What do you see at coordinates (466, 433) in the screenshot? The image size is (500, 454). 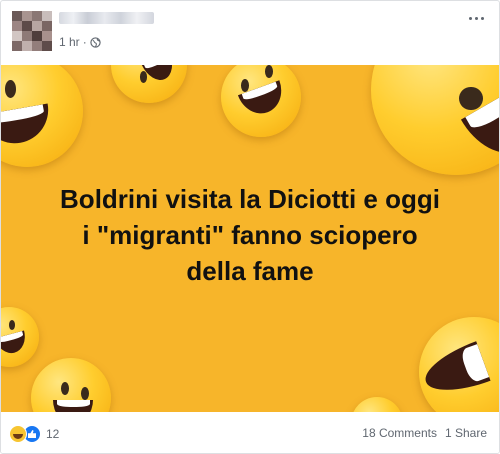 I see `shares-link: 1 Share` at bounding box center [466, 433].